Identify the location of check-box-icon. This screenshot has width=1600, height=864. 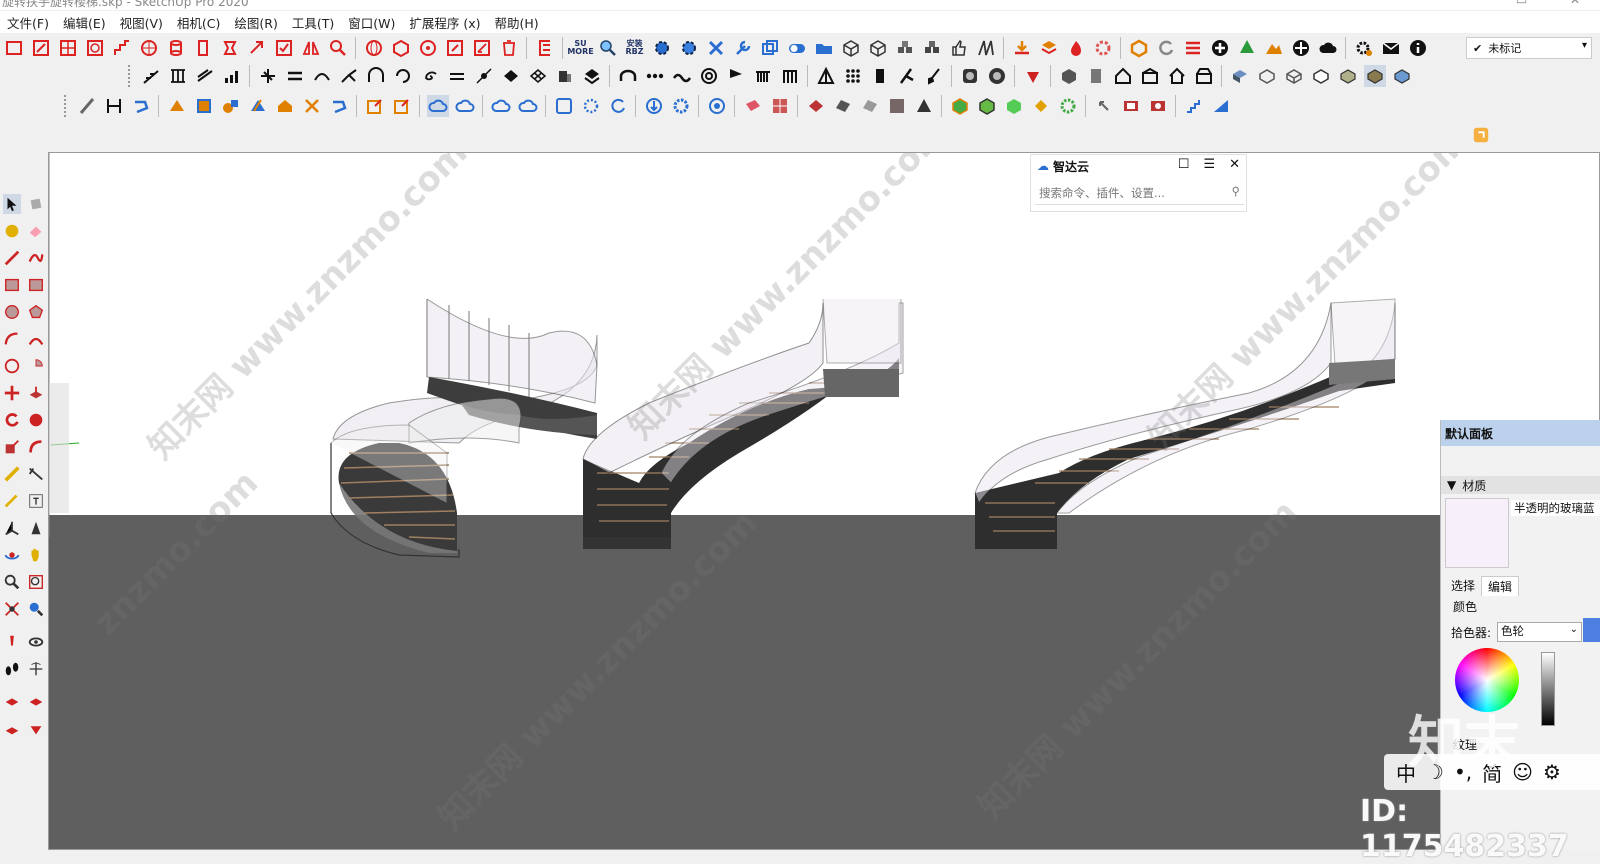
(284, 48).